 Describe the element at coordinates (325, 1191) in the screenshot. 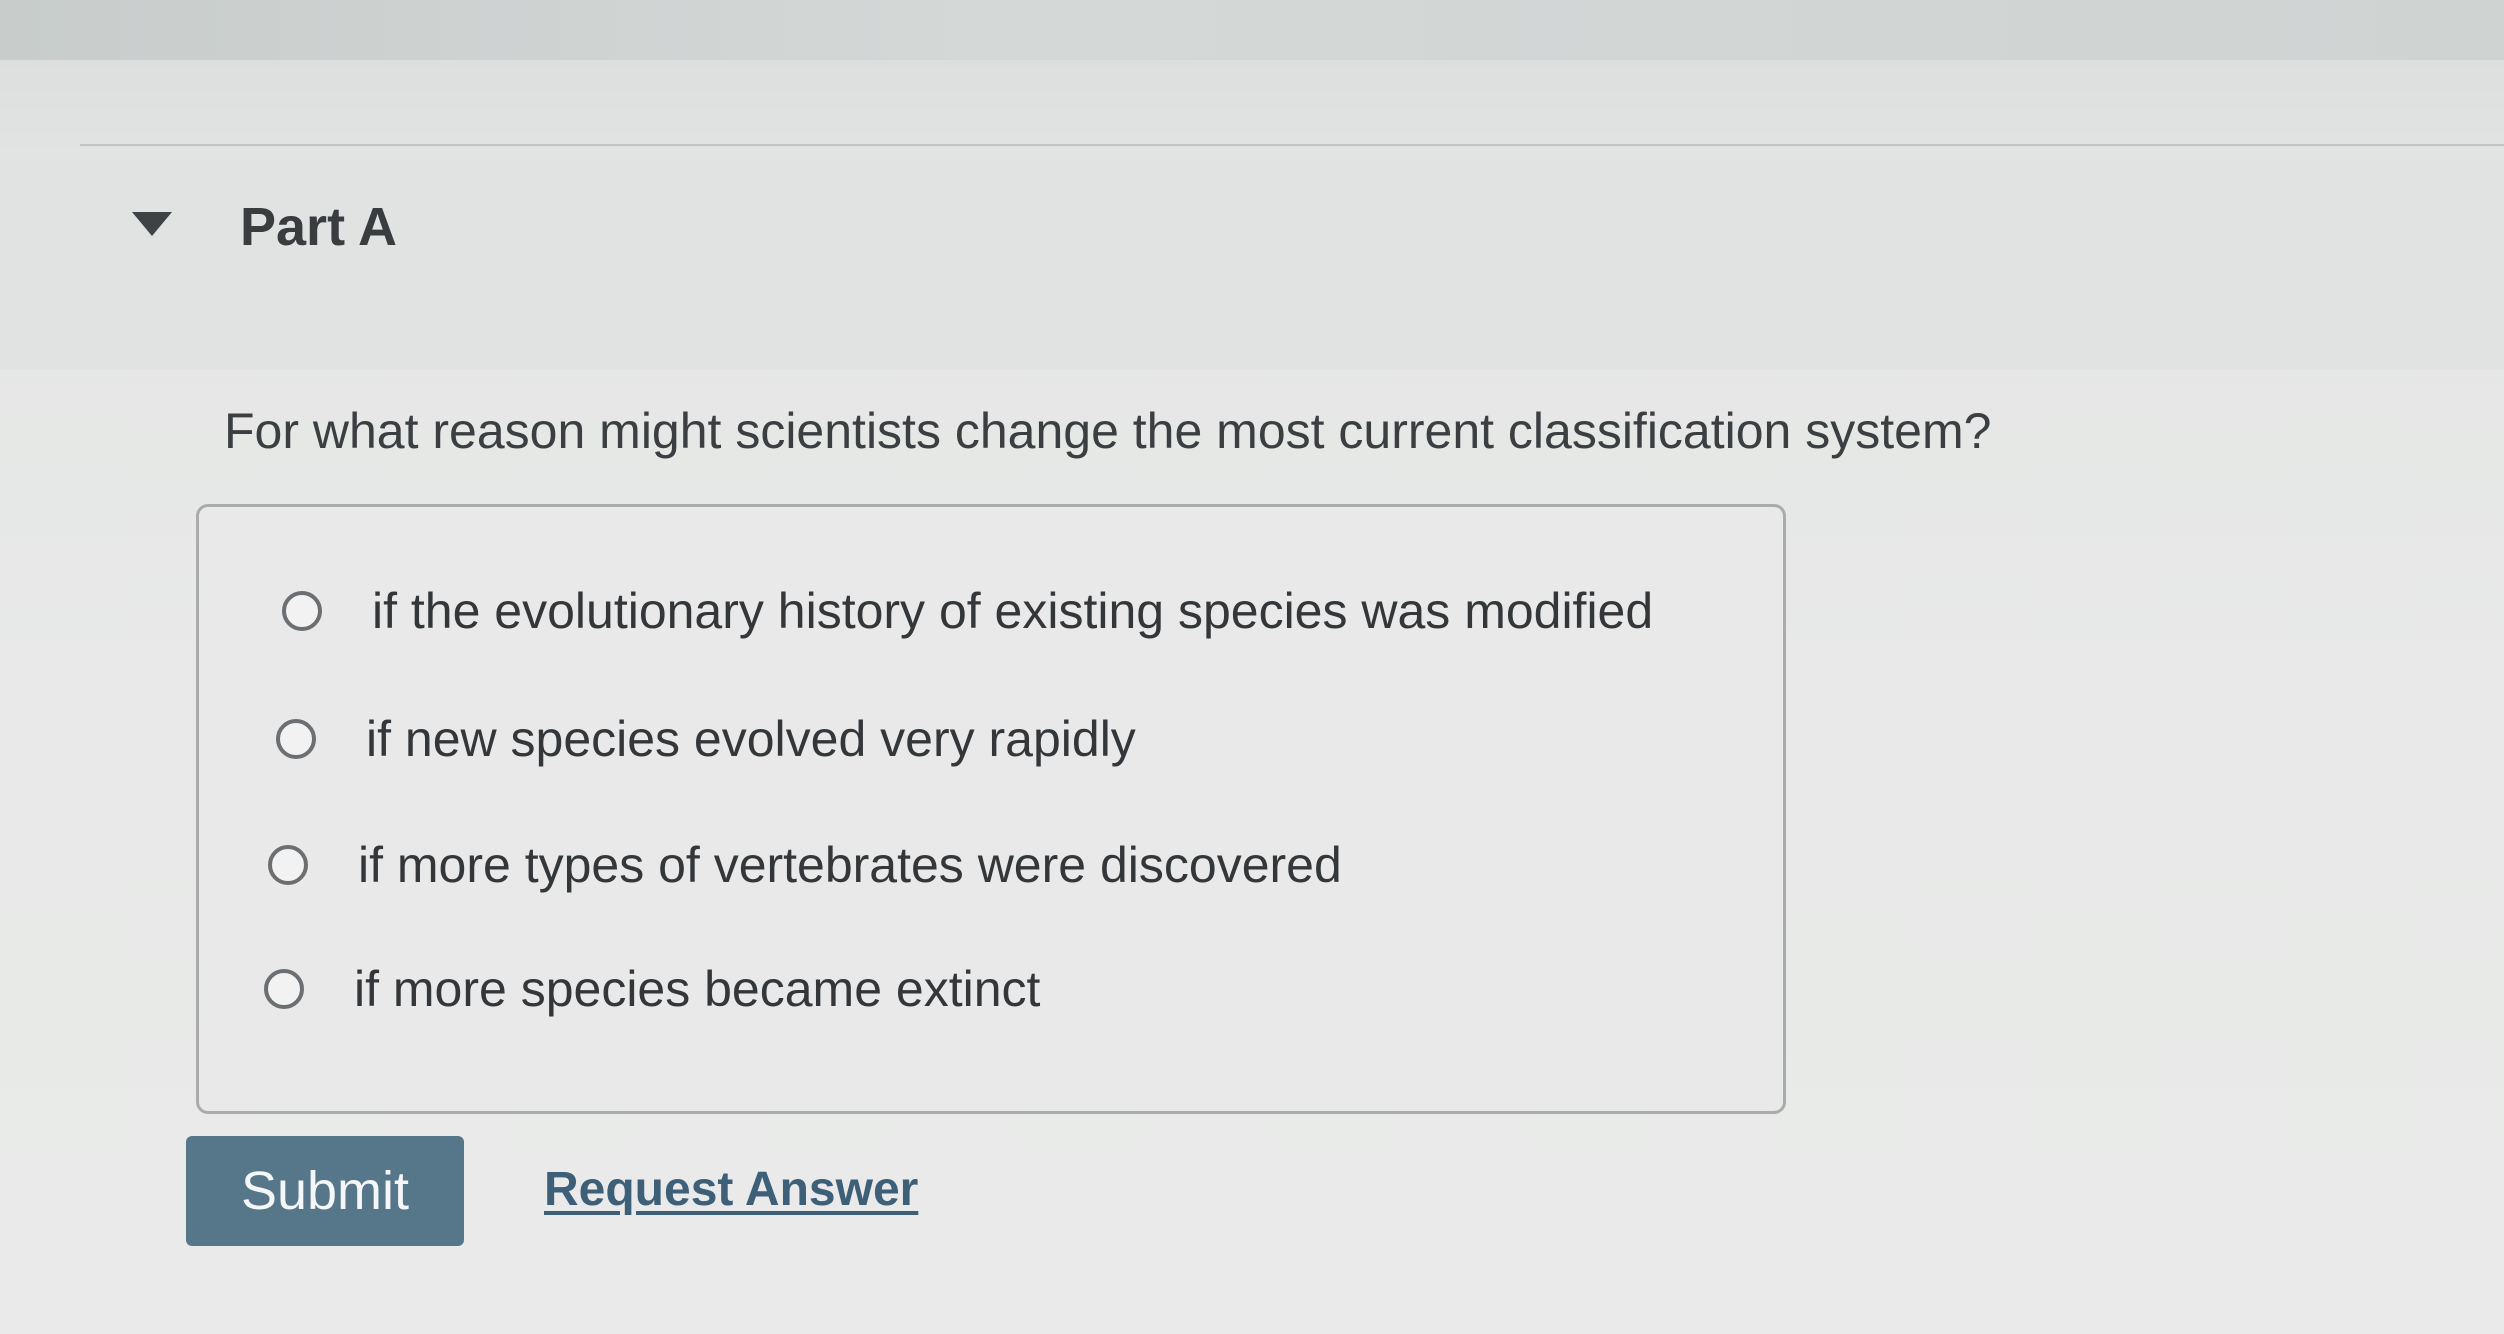

I see `submit-button: Submit` at that location.